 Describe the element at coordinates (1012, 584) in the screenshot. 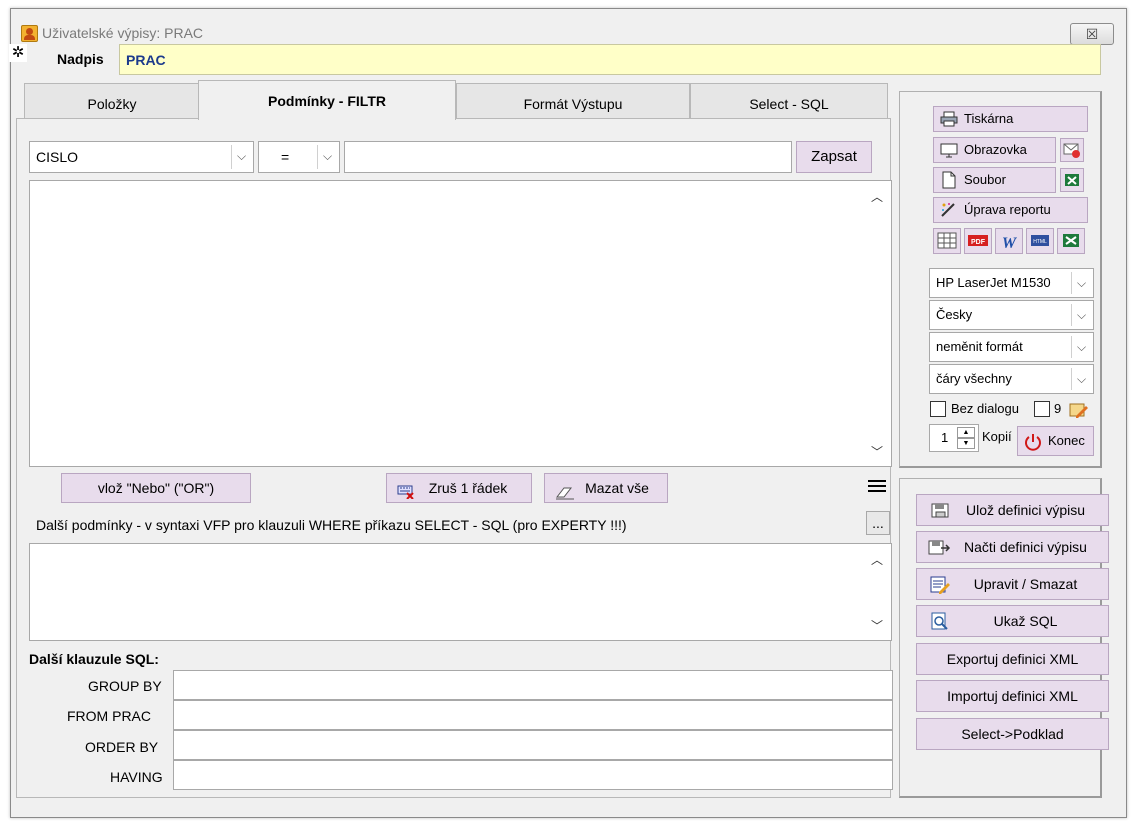

I see `edit-delete-button: Upravit / Smazat` at that location.